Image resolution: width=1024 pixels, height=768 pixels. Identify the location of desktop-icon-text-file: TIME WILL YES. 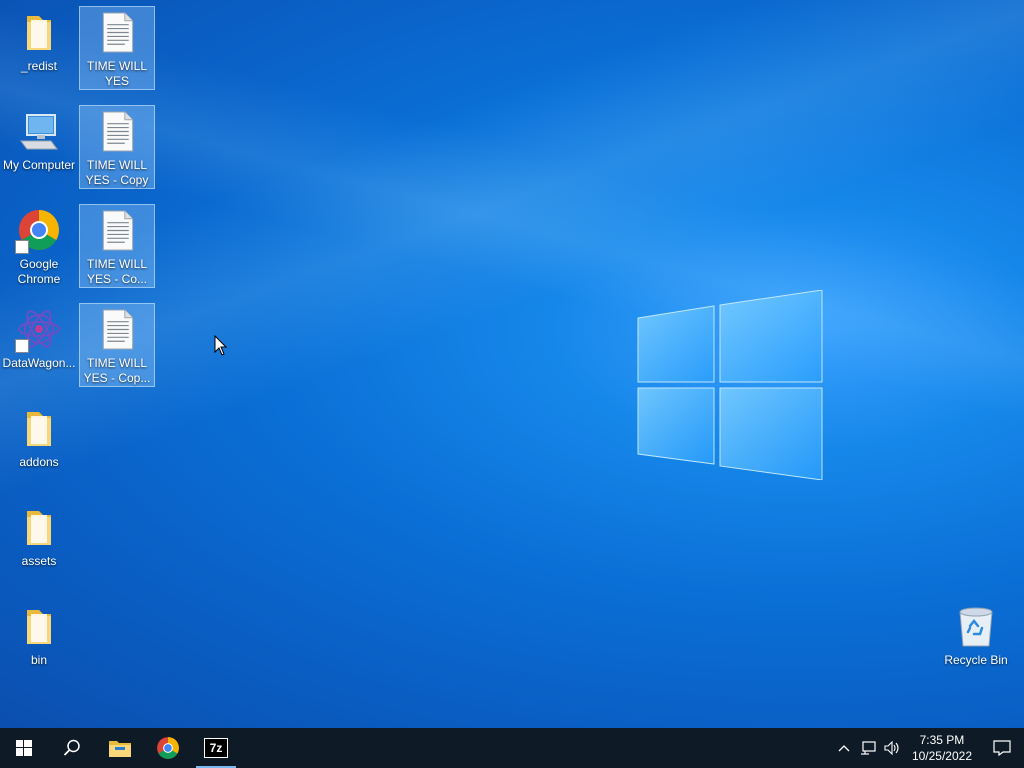
(117, 48).